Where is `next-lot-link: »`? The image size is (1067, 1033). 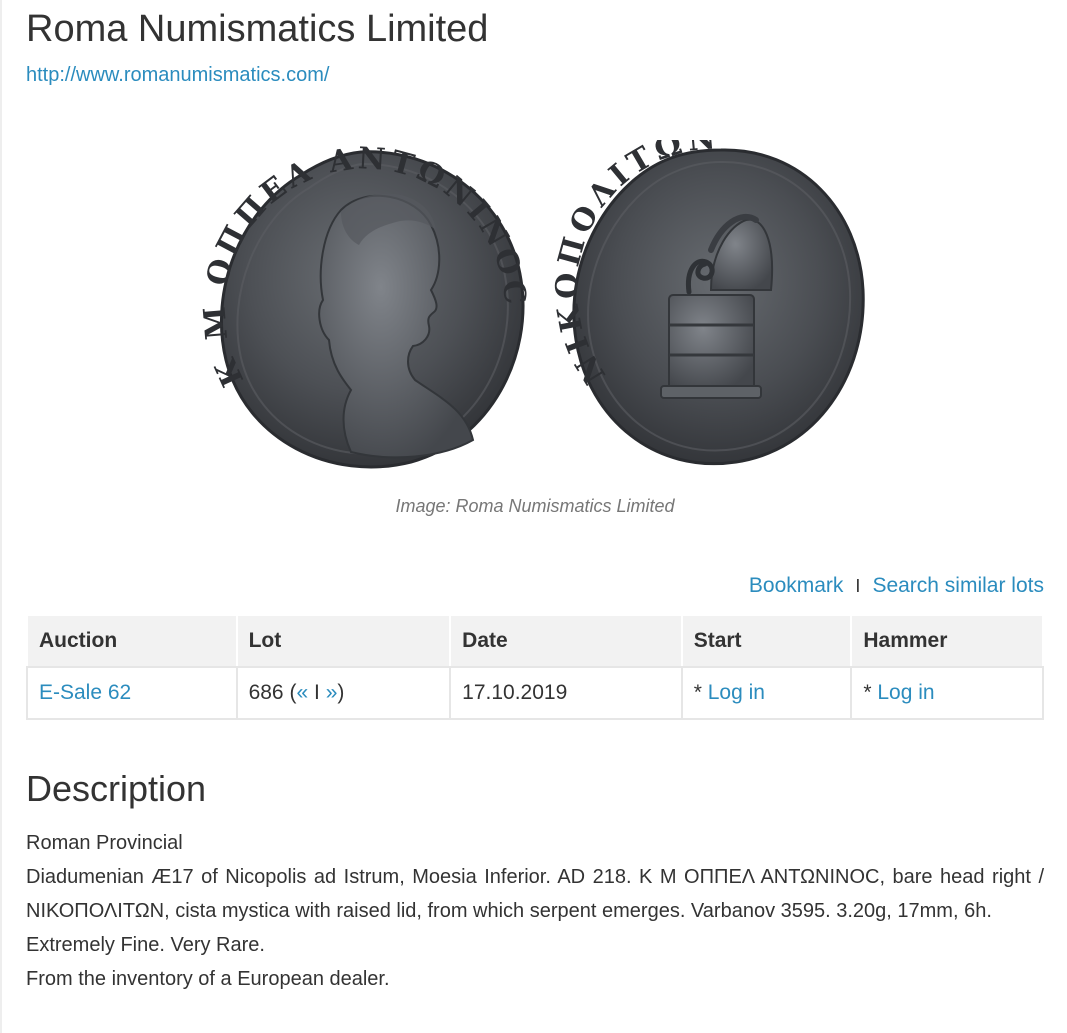
next-lot-link: » is located at coordinates (332, 692).